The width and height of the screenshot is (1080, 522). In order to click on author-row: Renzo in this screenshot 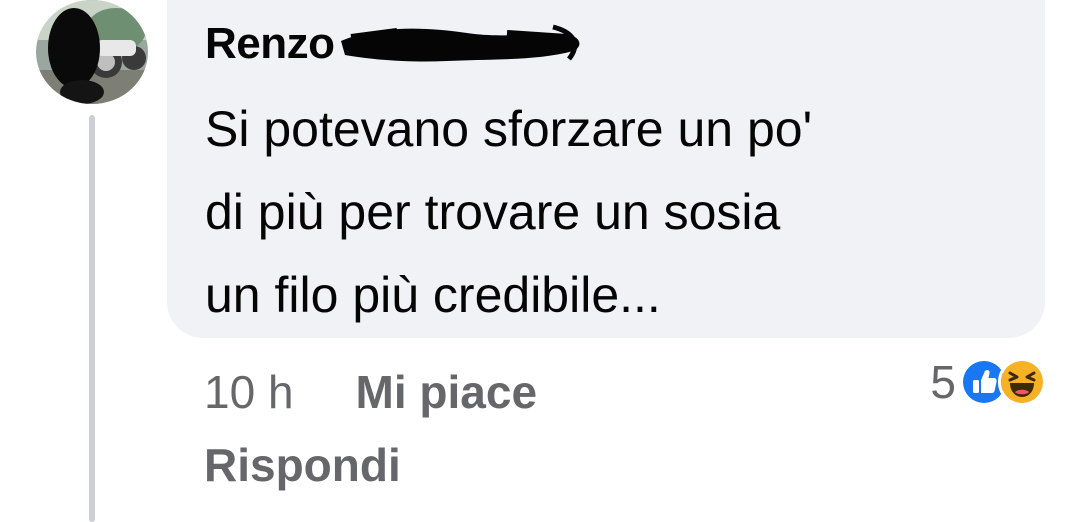, I will do `click(397, 44)`.